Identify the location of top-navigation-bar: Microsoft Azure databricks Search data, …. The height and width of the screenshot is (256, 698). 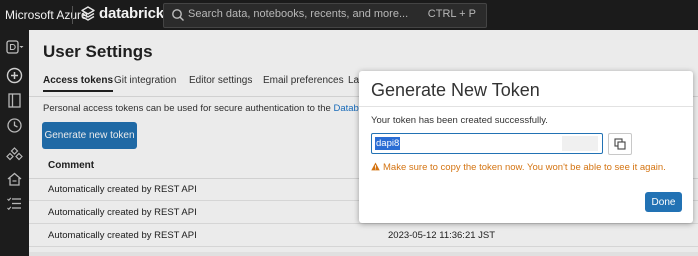
(349, 15).